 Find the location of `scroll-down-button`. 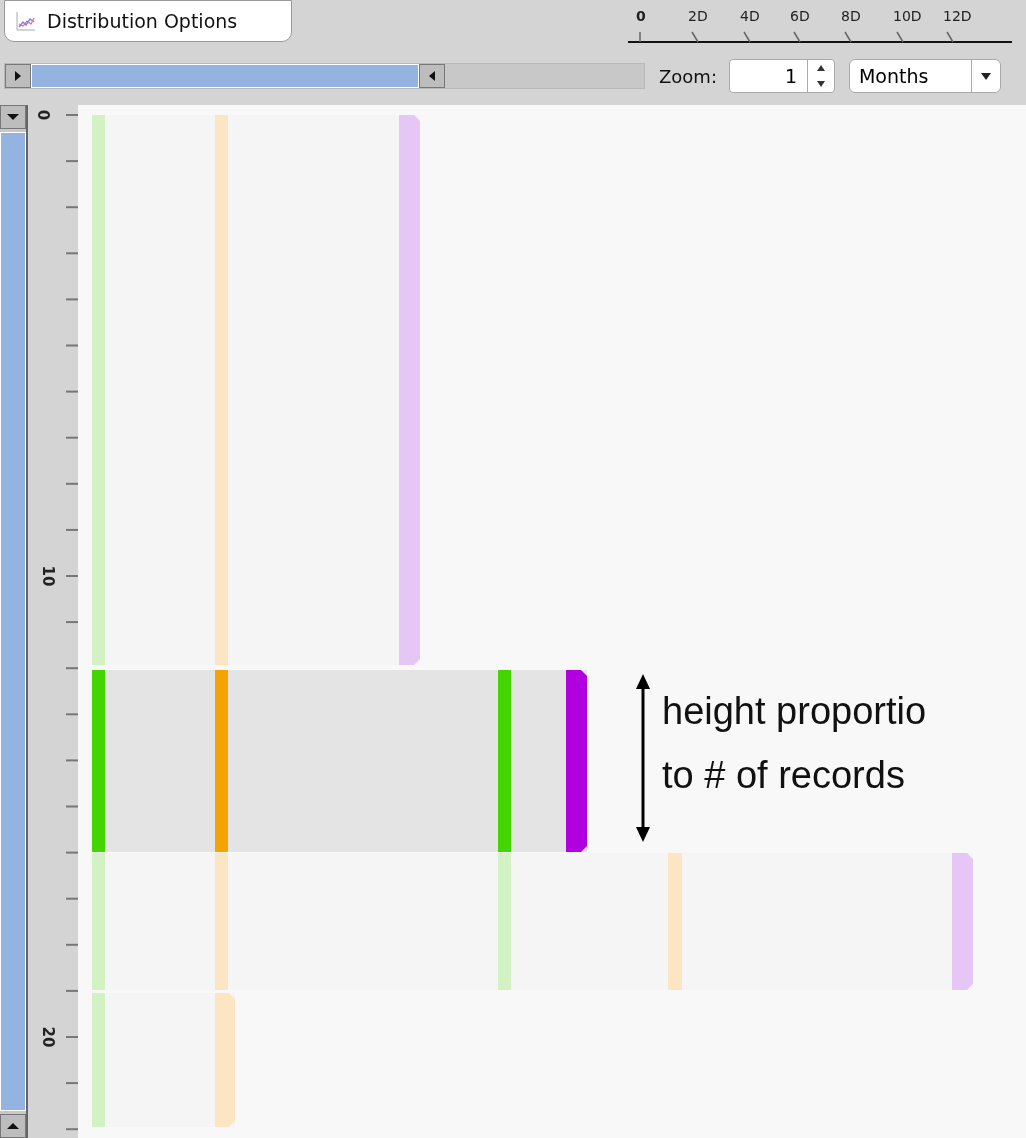

scroll-down-button is located at coordinates (13, 117).